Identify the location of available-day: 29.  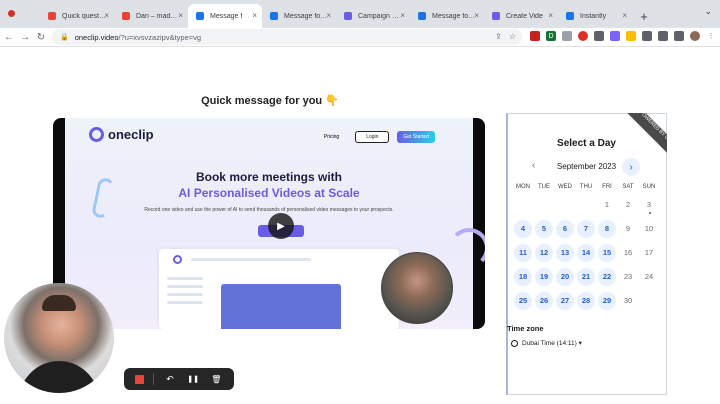
(607, 301).